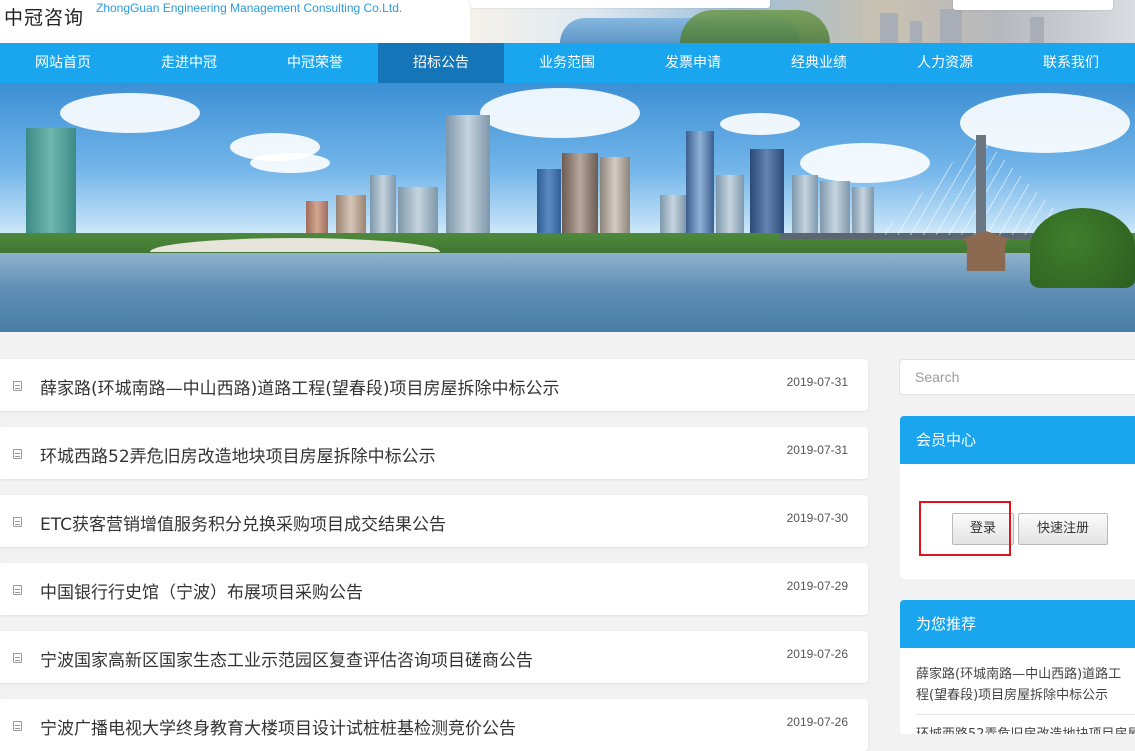  I want to click on nav-classic-projects: 经典业绩, so click(819, 63).